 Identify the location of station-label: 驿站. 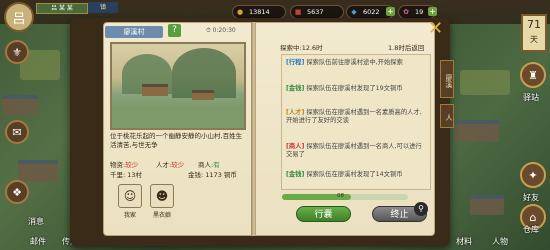
(531, 97).